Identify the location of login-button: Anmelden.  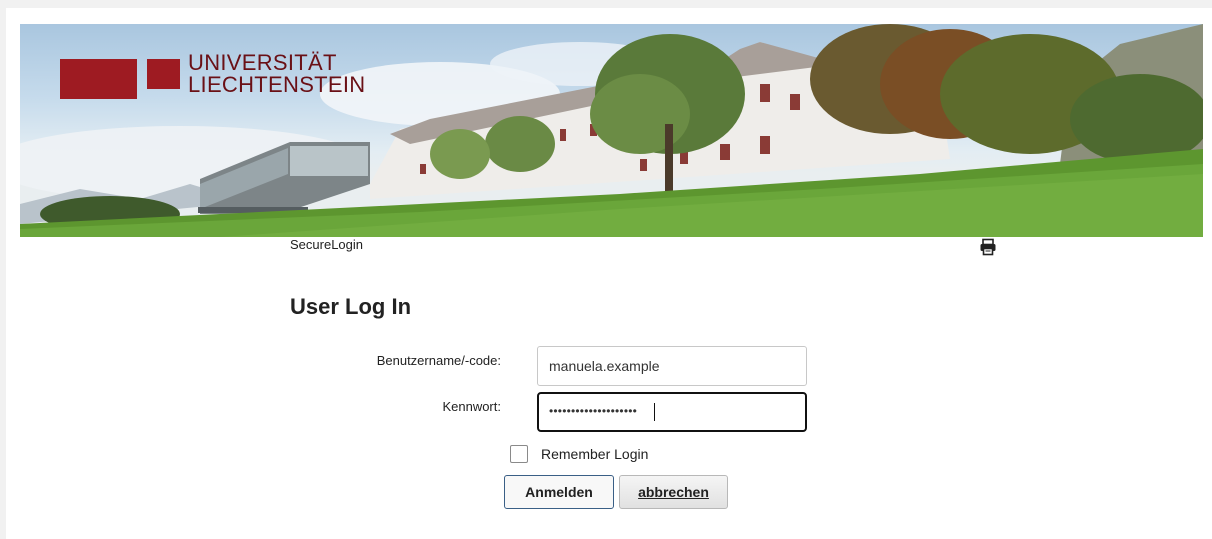
(559, 492).